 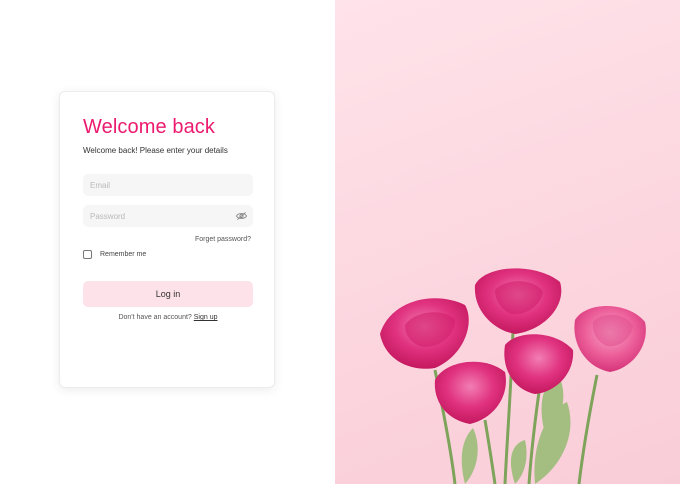 I want to click on password-field-wrapper, so click(x=168, y=216).